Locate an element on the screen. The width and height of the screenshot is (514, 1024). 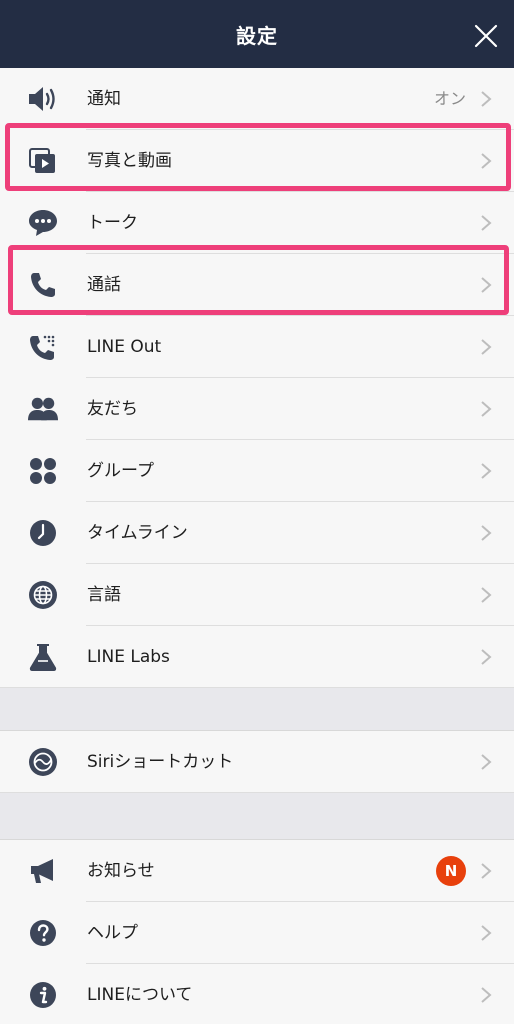
globe-icon is located at coordinates (43, 595).